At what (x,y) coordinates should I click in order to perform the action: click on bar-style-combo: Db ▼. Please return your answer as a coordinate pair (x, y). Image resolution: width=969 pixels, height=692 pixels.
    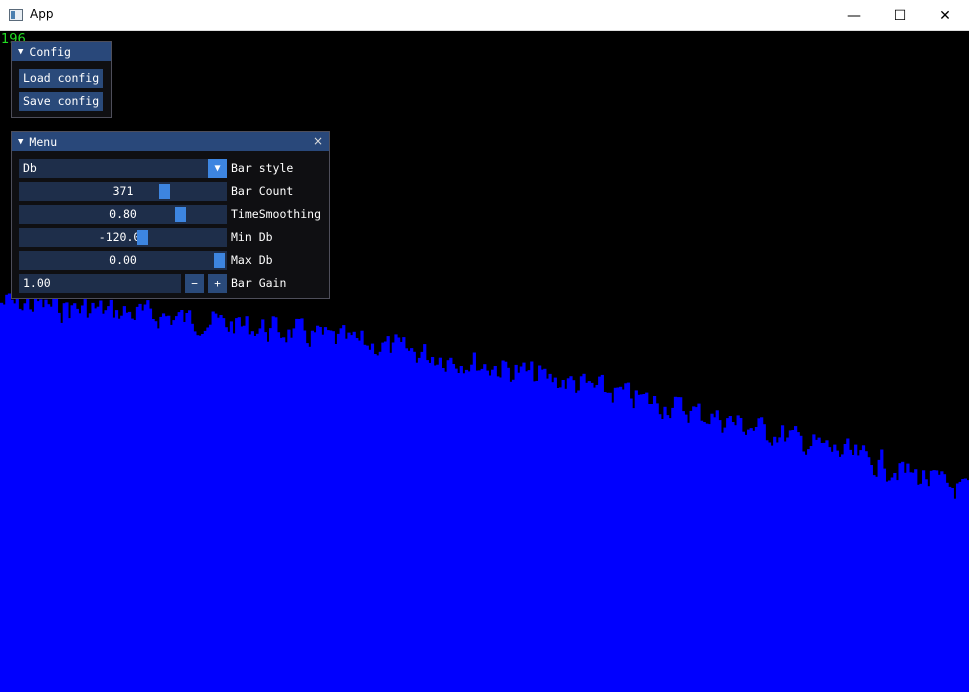
    Looking at the image, I should click on (123, 168).